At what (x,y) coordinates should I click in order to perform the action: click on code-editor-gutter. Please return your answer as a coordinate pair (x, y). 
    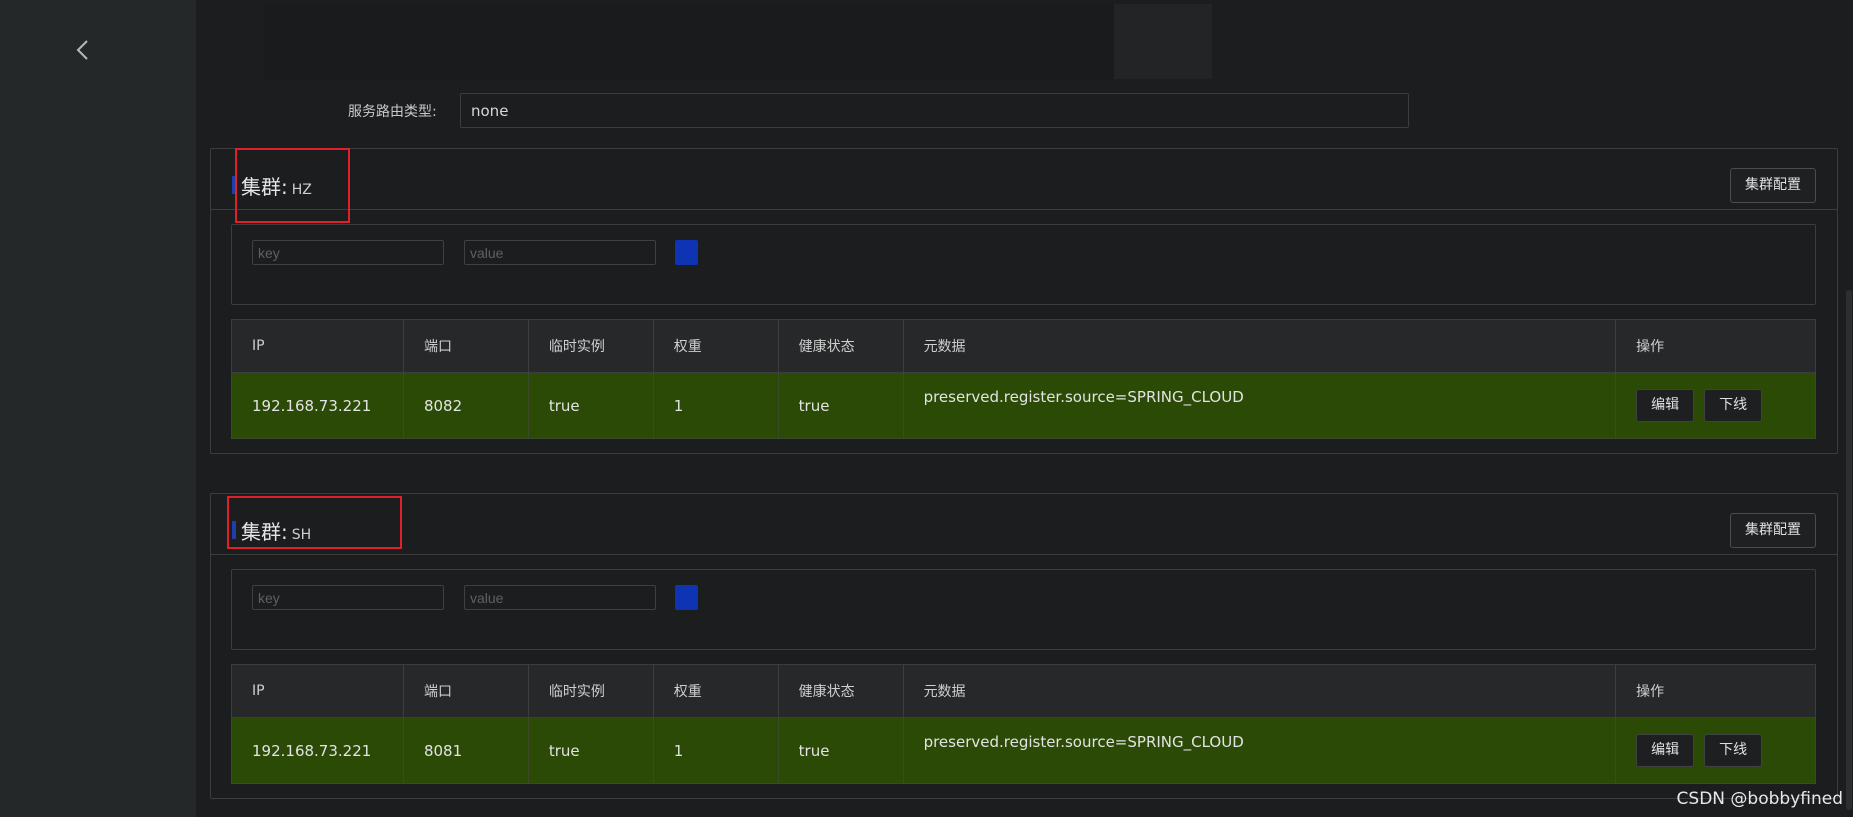
    Looking at the image, I should click on (1163, 41).